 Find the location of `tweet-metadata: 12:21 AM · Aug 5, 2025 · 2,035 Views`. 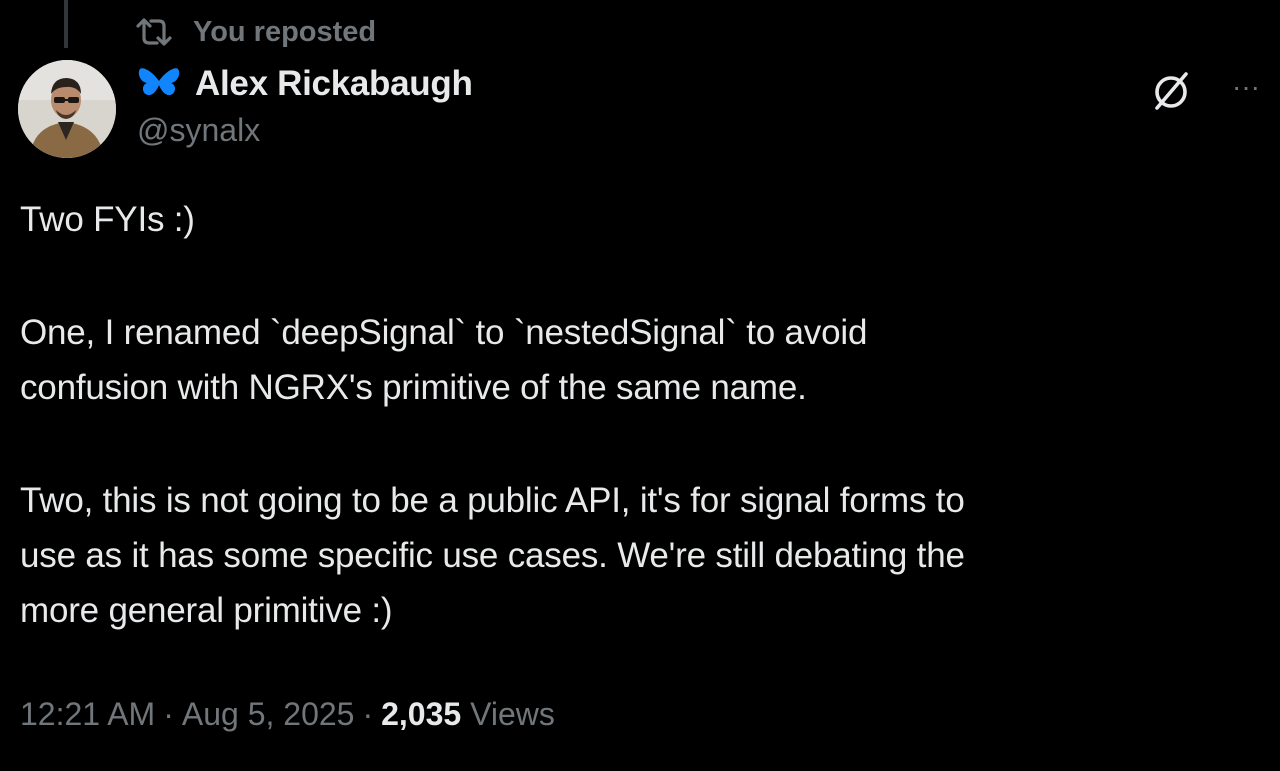

tweet-metadata: 12:21 AM · Aug 5, 2025 · 2,035 Views is located at coordinates (287, 714).